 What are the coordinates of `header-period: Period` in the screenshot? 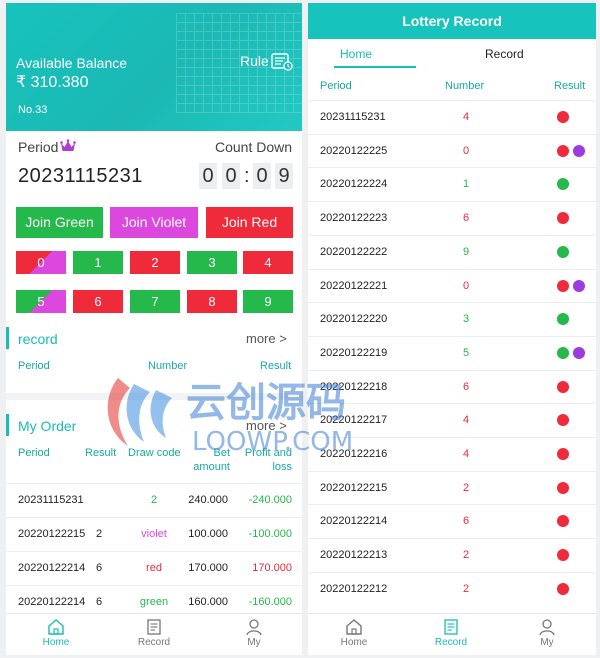 It's located at (336, 86).